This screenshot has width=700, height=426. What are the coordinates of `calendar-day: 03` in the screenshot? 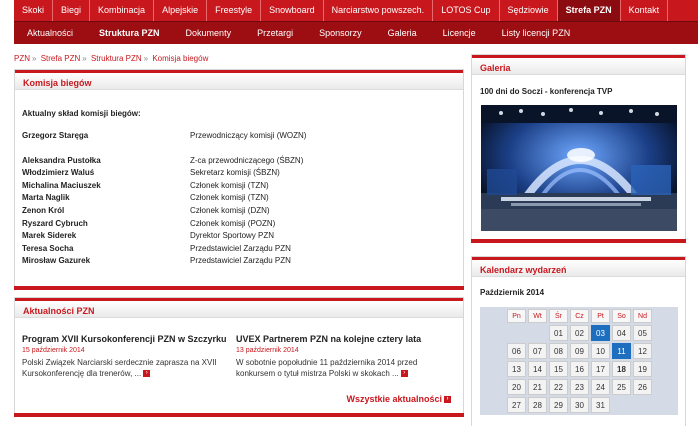 It's located at (600, 333).